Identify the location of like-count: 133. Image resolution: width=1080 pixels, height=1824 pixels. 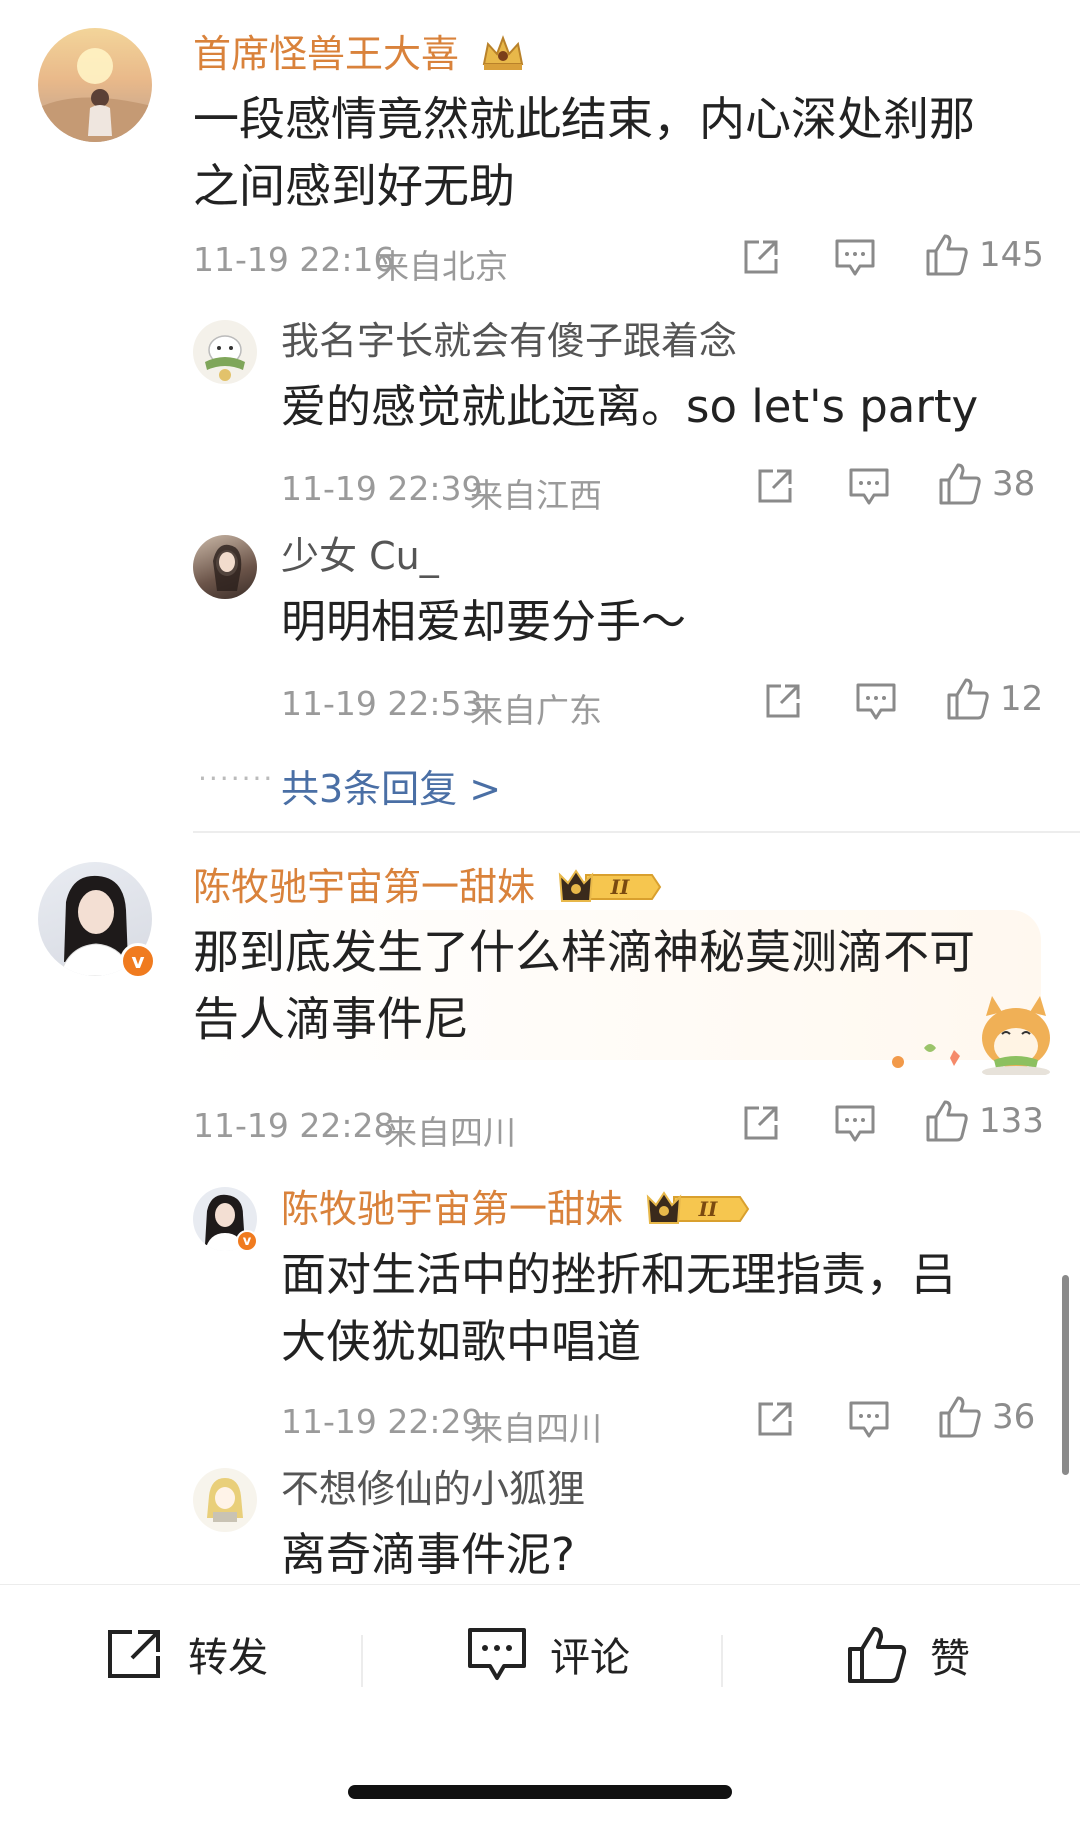
(1011, 1121).